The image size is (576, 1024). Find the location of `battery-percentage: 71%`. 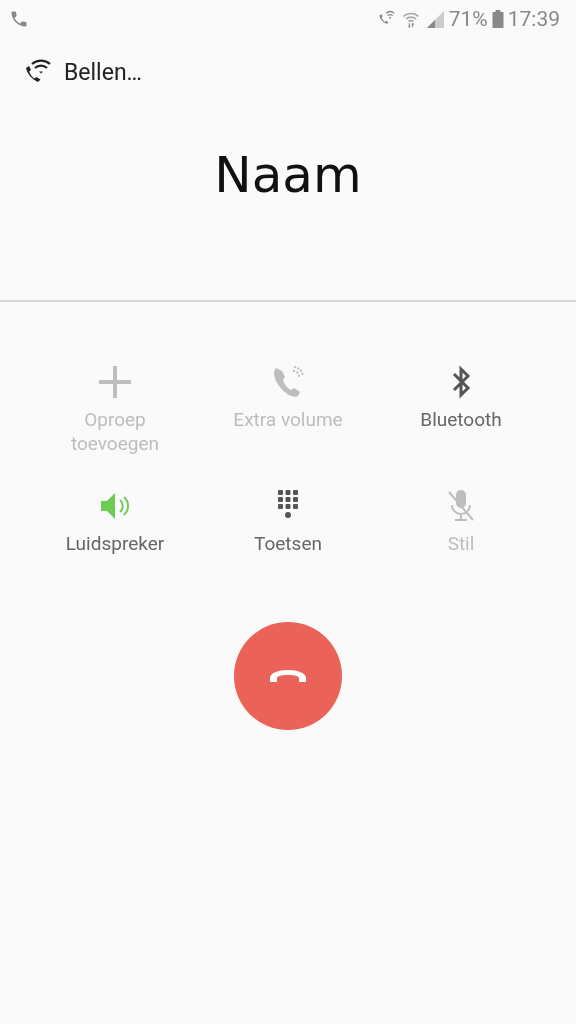

battery-percentage: 71% is located at coordinates (468, 19).